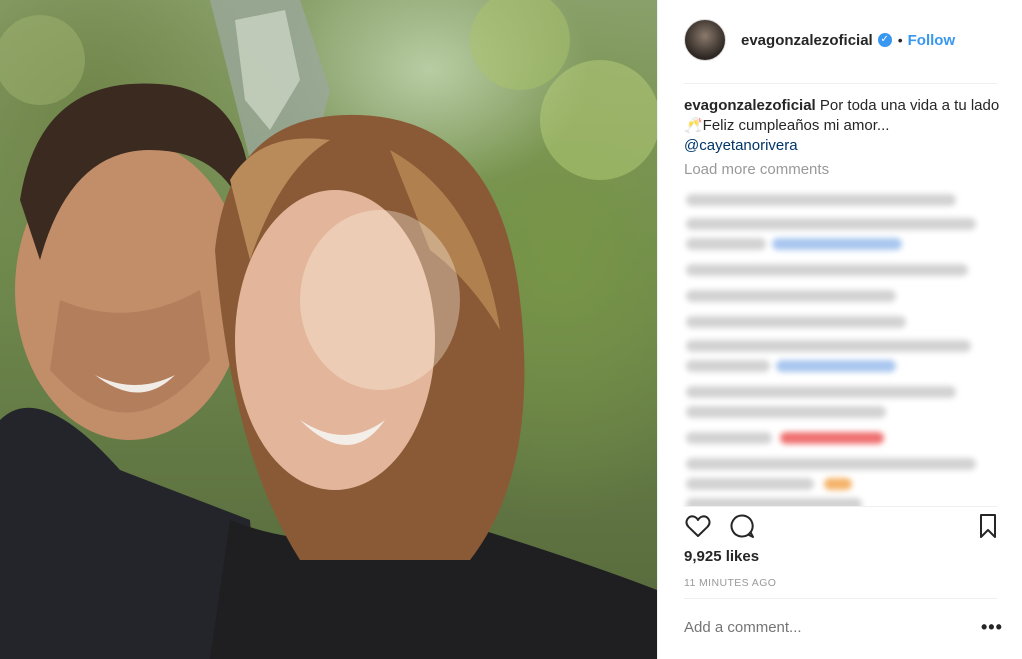  What do you see at coordinates (992, 627) in the screenshot?
I see `more-options-icon: •••` at bounding box center [992, 627].